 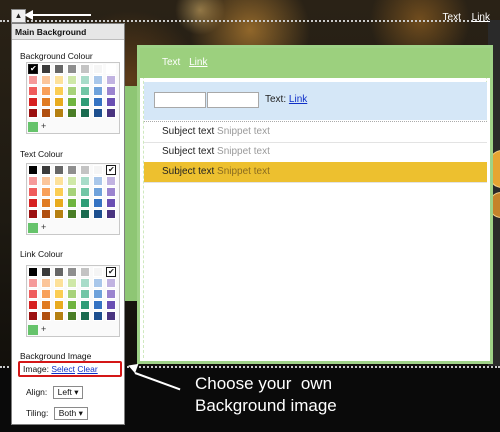 I want to click on background-colour-palette: ✔ +, so click(x=73, y=98).